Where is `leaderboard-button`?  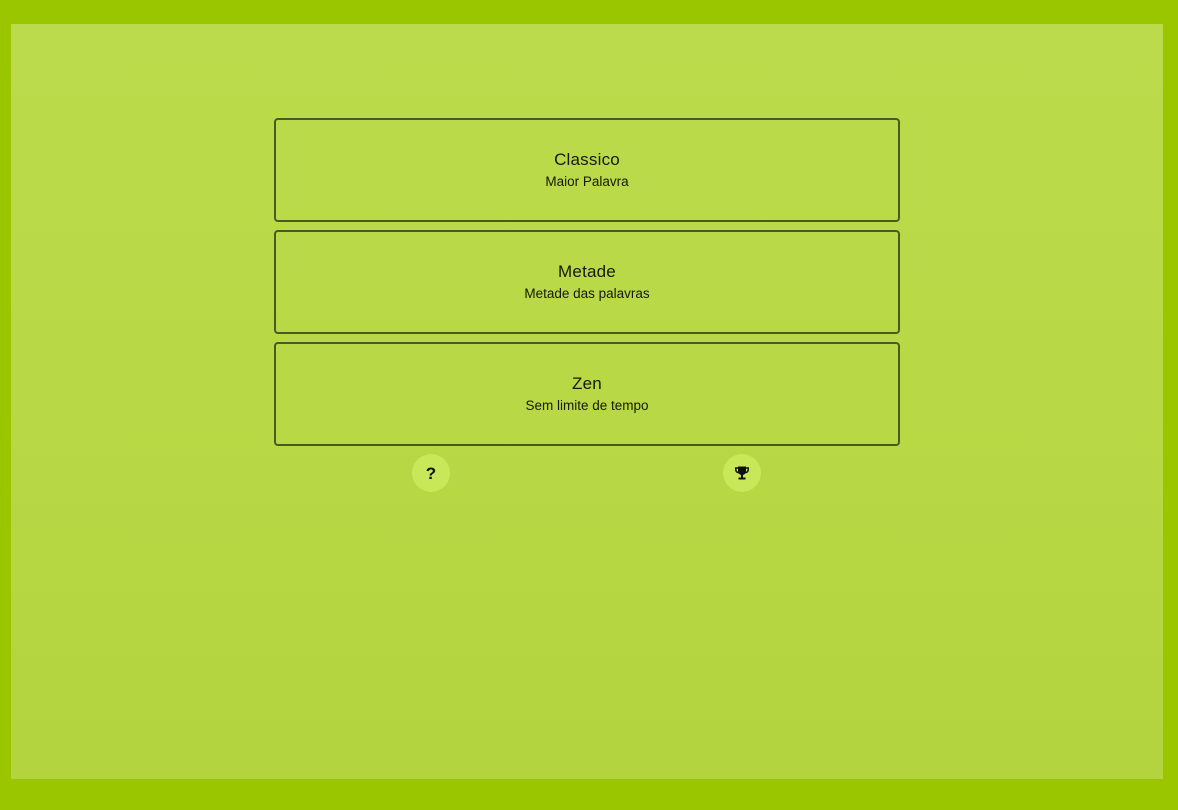
leaderboard-button is located at coordinates (742, 473).